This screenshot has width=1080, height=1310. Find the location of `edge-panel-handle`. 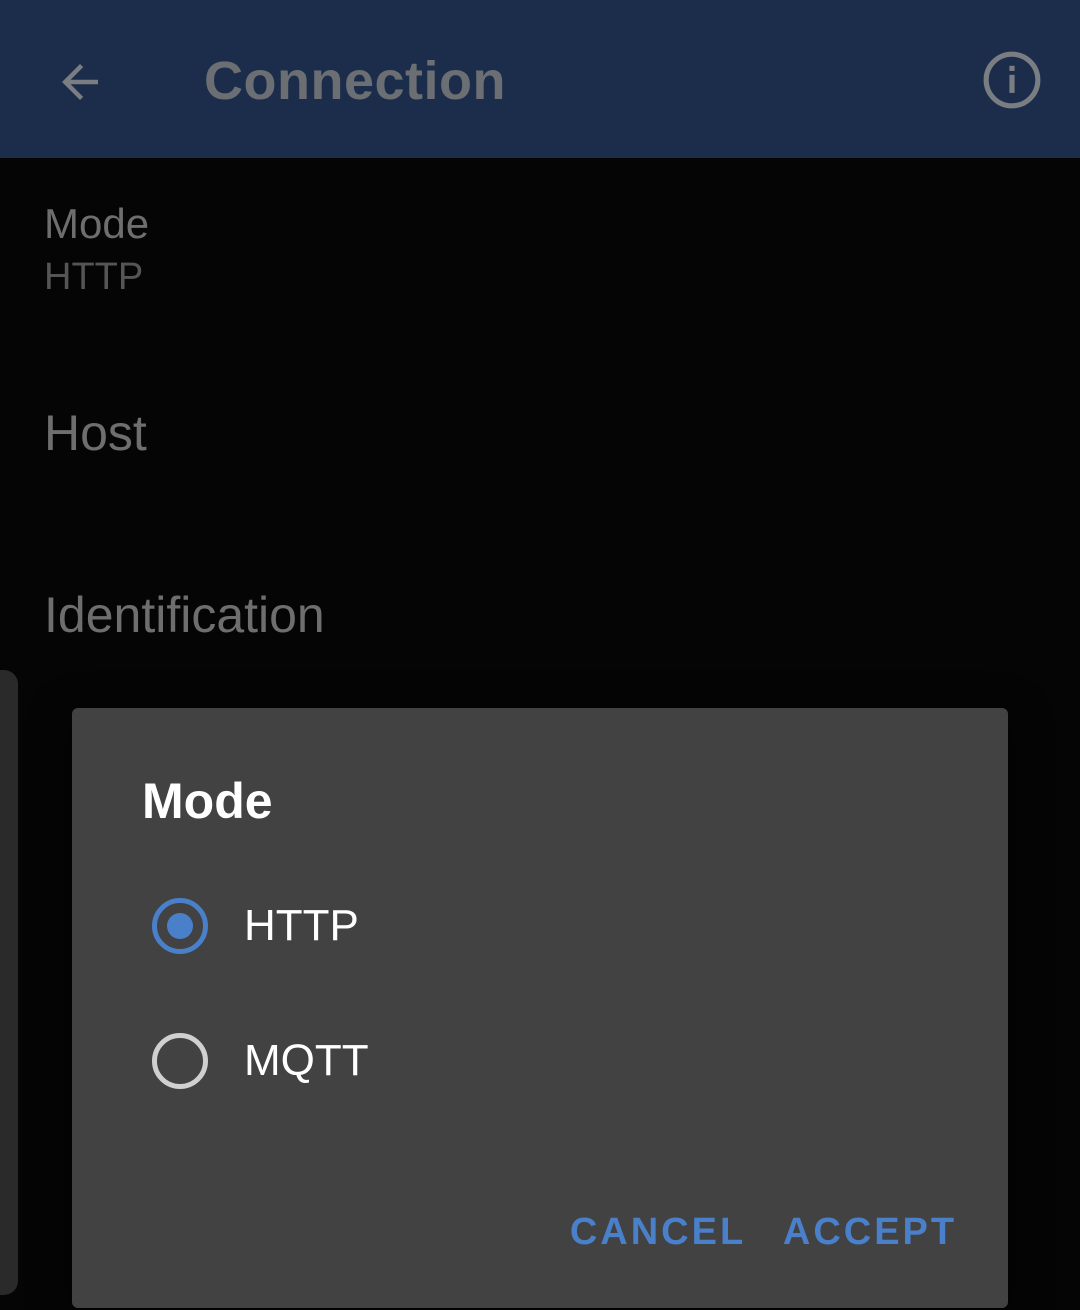

edge-panel-handle is located at coordinates (9, 982).